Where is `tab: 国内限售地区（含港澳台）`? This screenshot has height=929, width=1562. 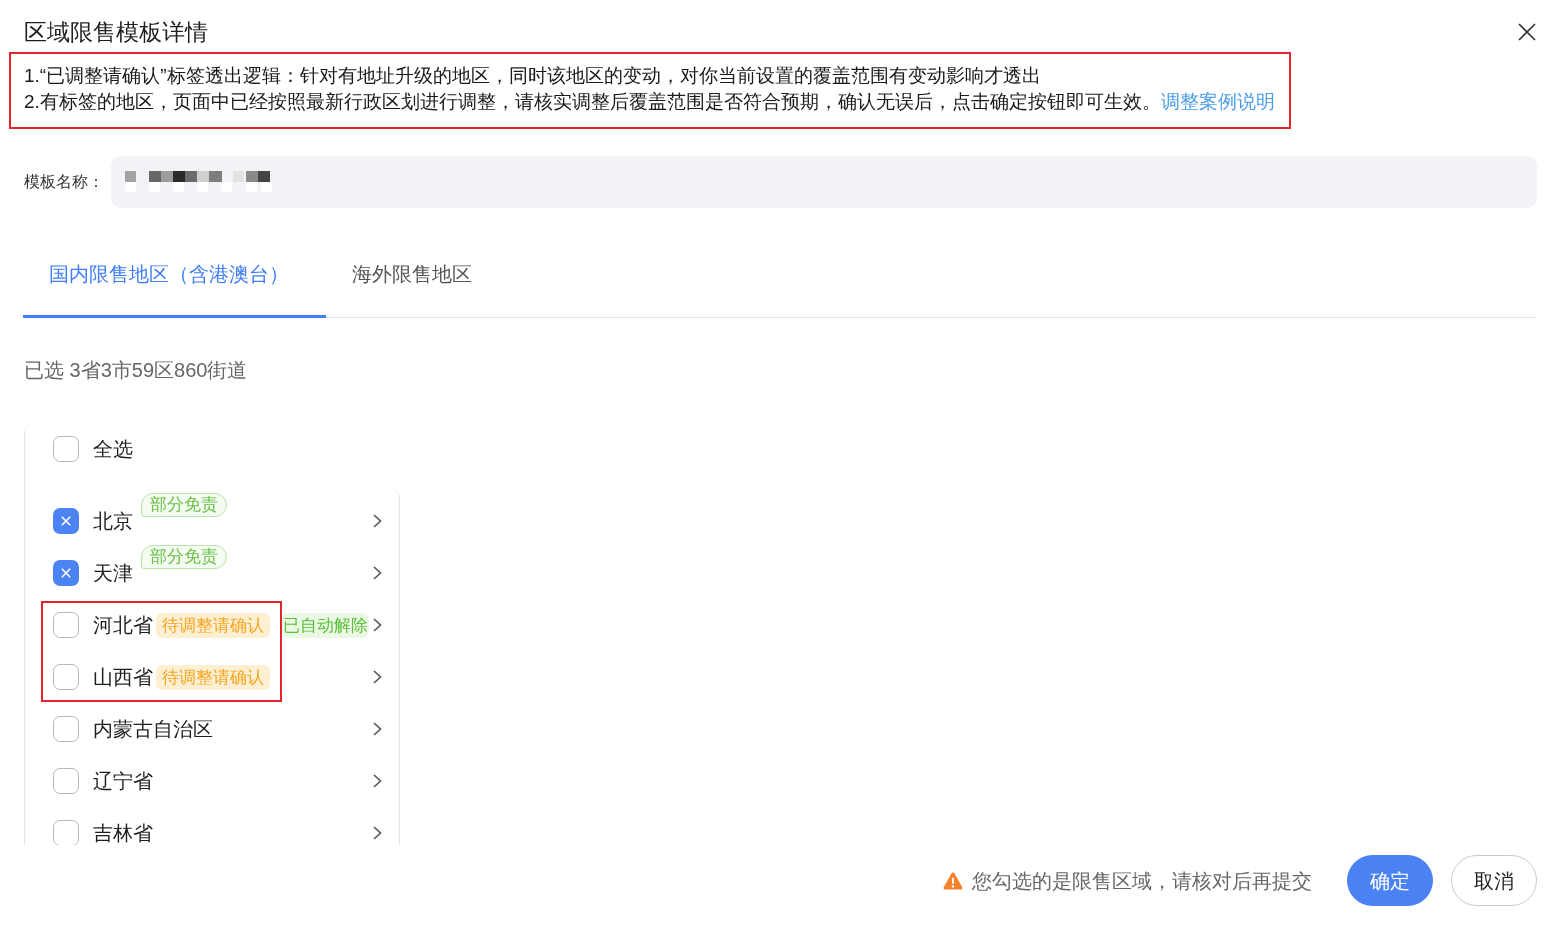
tab: 国内限售地区（含港澳台） is located at coordinates (174, 275).